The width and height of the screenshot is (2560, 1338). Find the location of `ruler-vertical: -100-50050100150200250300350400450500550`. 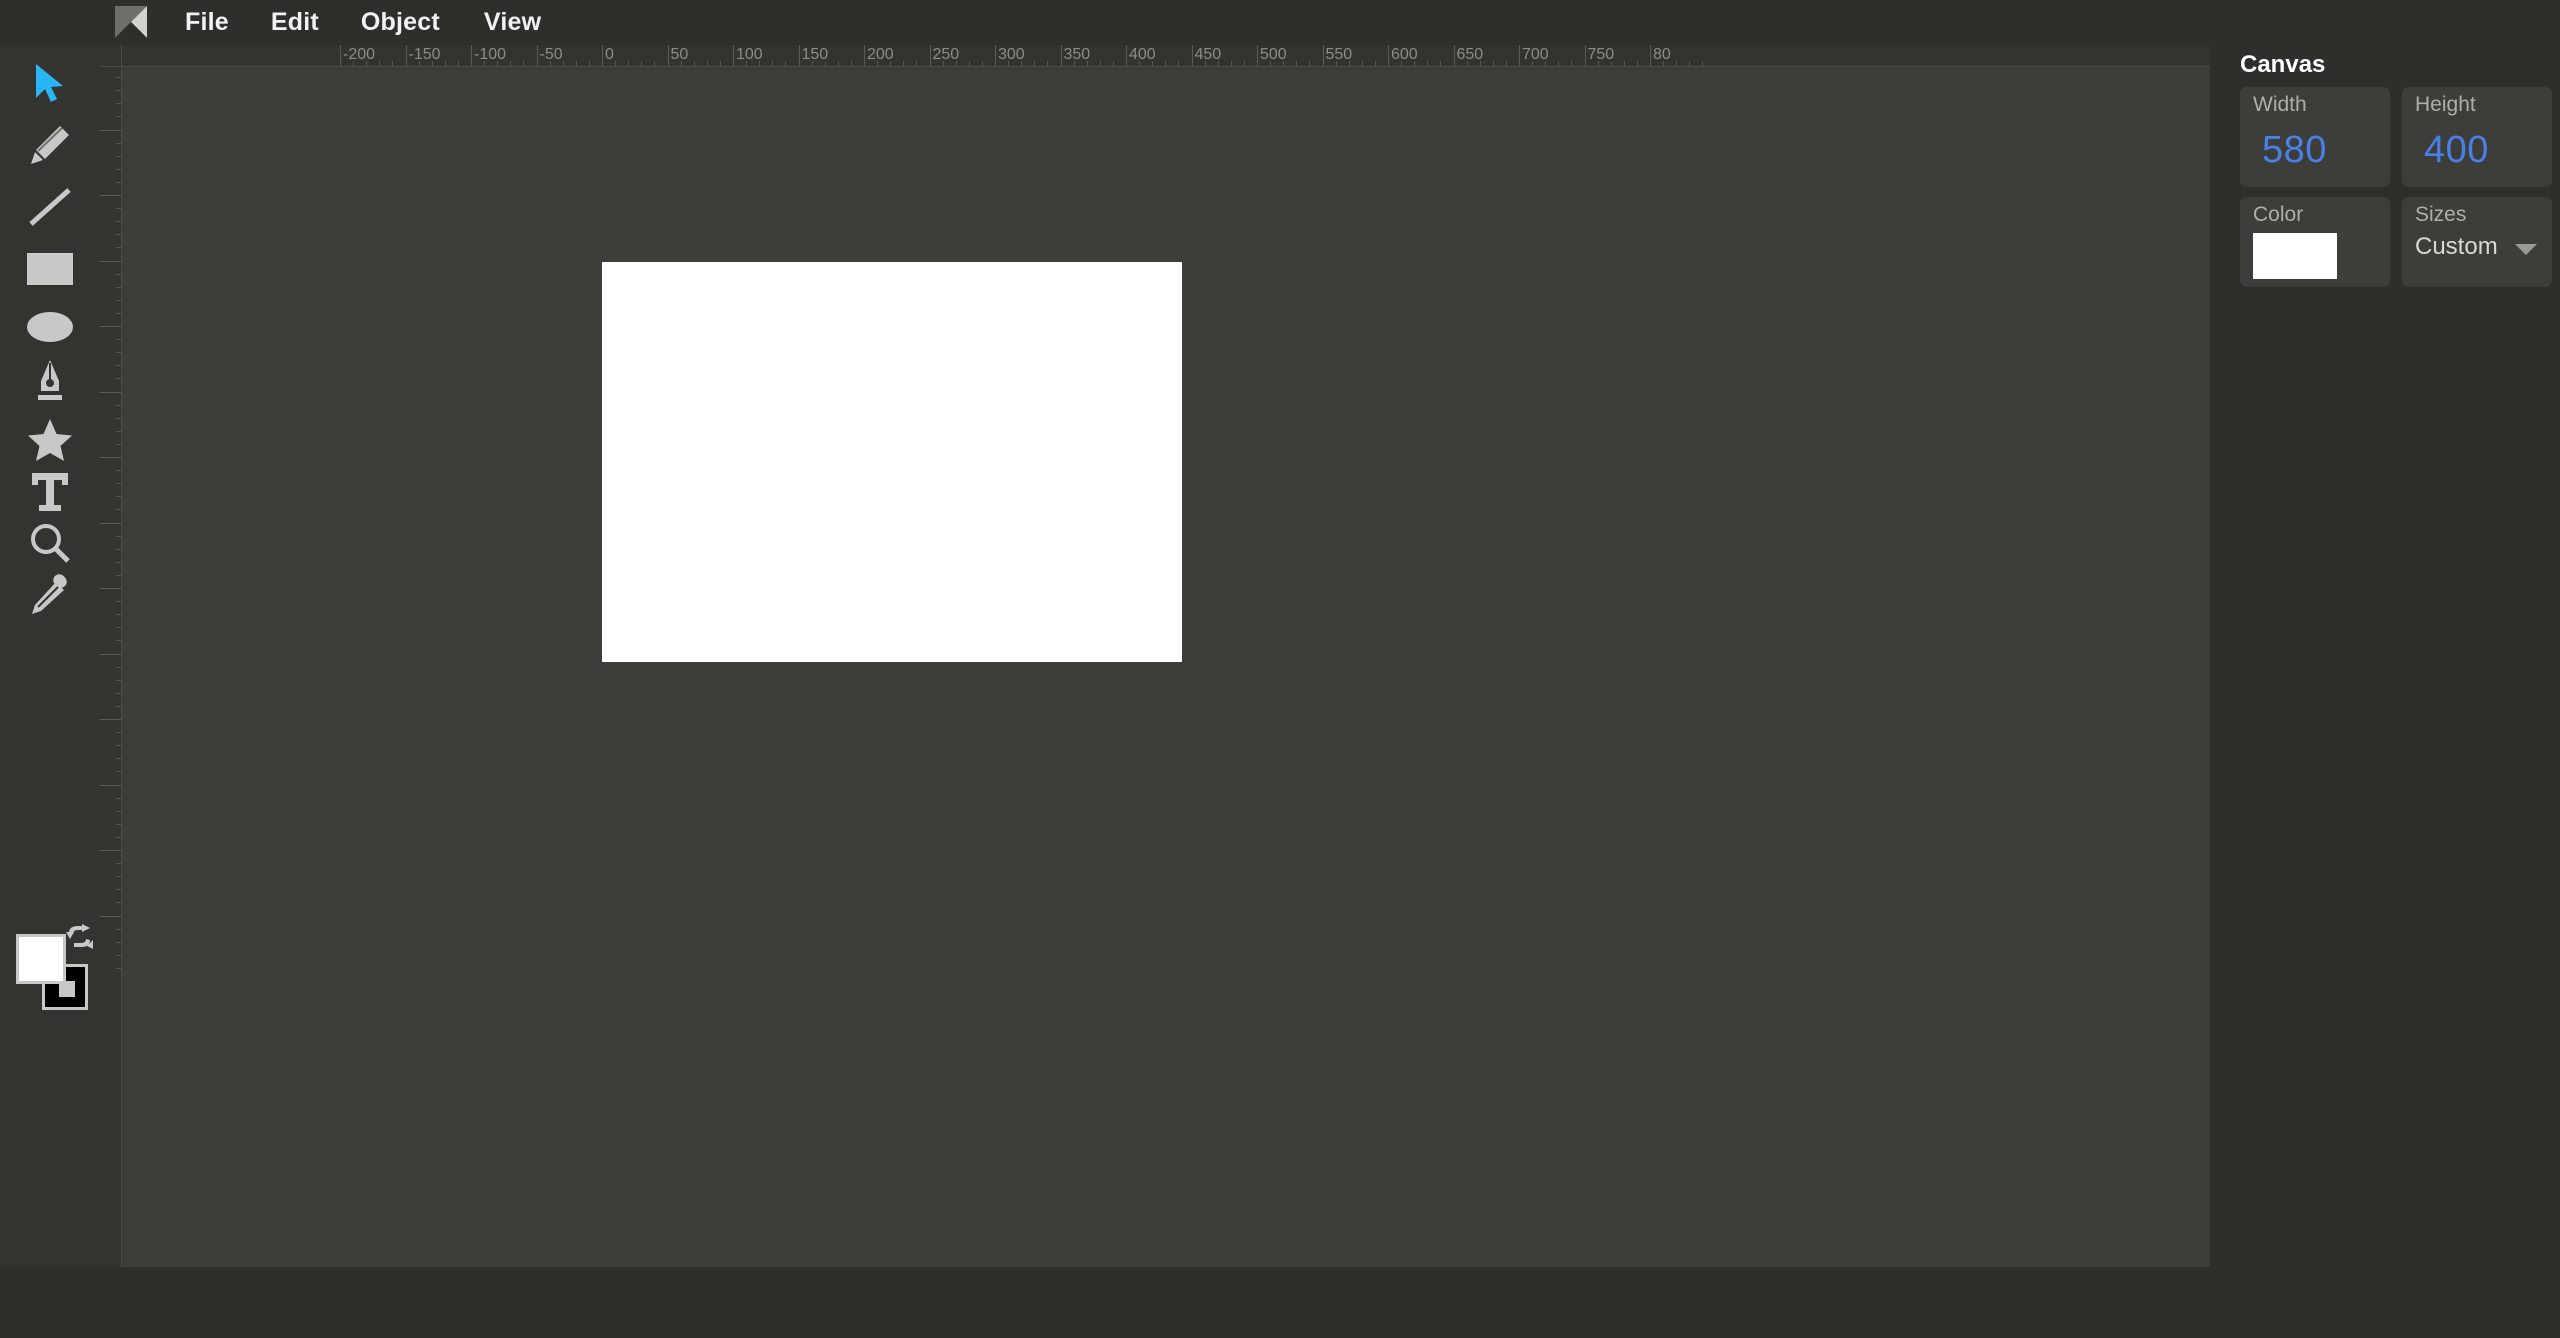

ruler-vertical: -100-50050100150200250300350400450500550 is located at coordinates (111, 667).